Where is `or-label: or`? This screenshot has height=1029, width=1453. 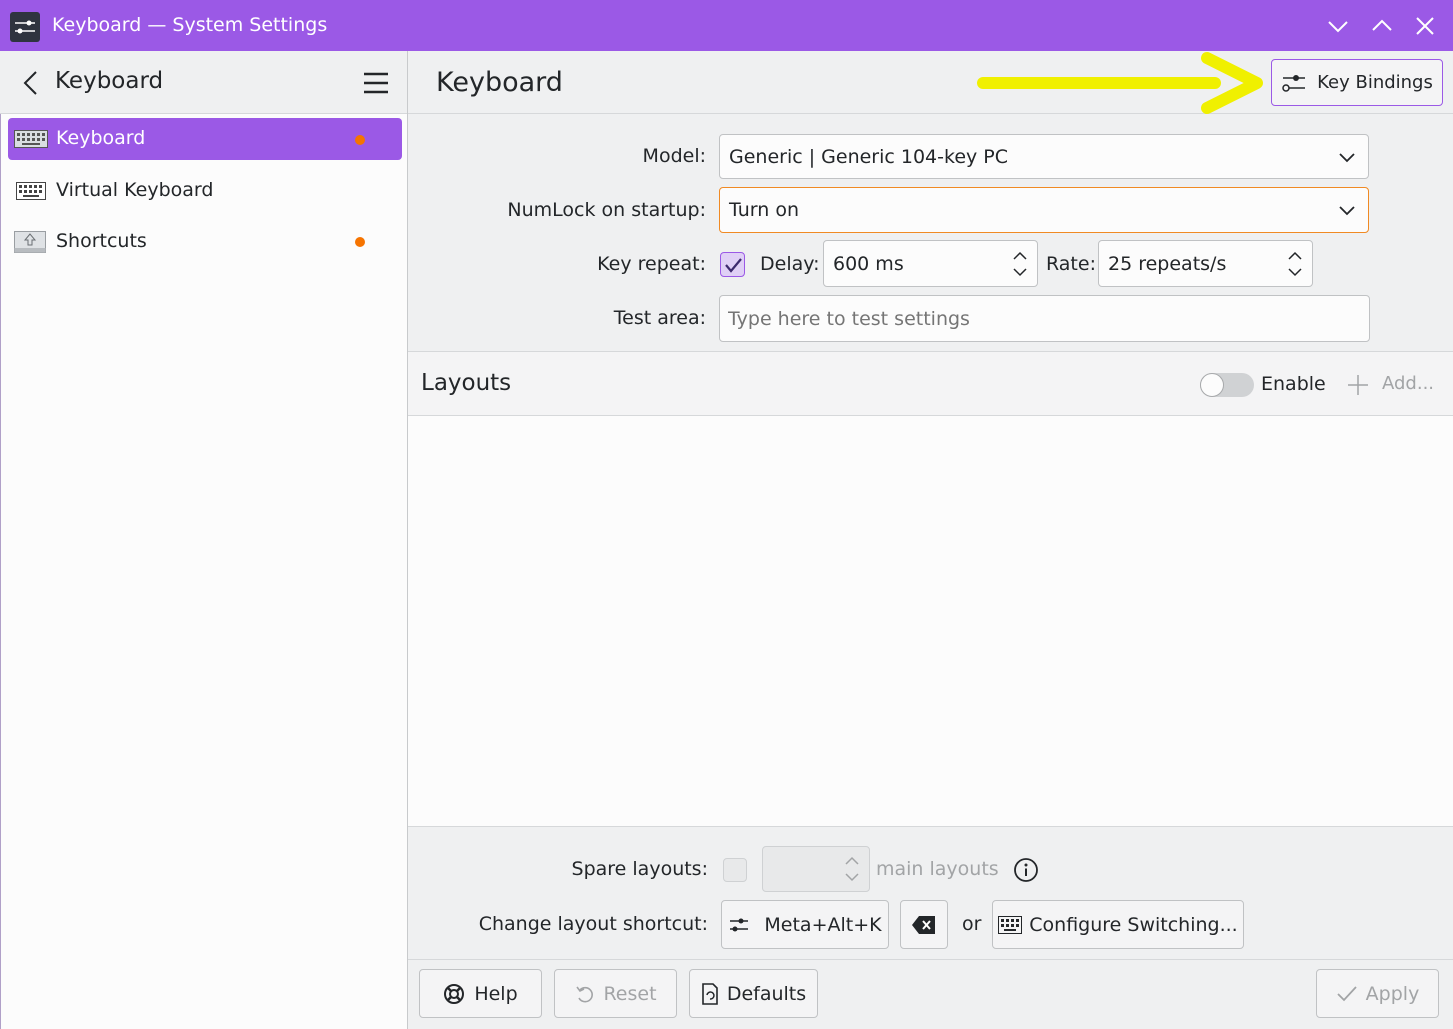 or-label: or is located at coordinates (972, 924).